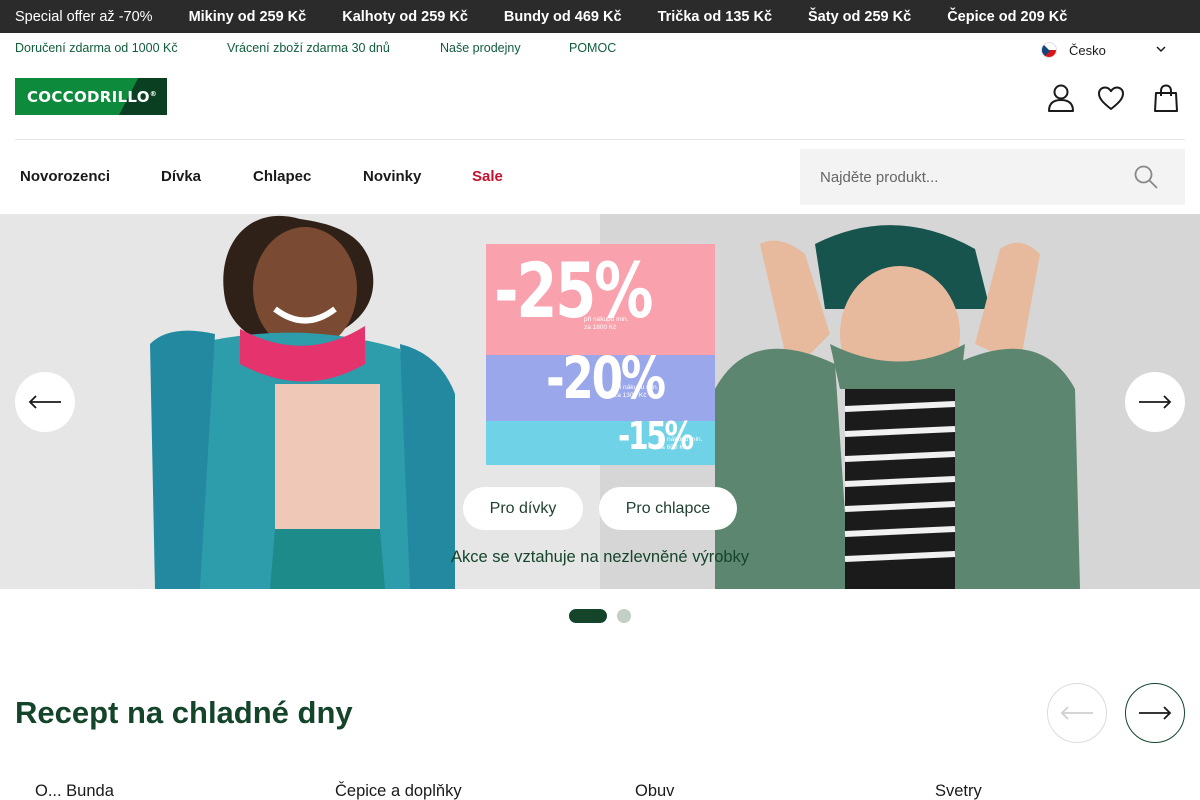  What do you see at coordinates (84, 17) in the screenshot?
I see `promo-special-offer: Special offer až -70%` at bounding box center [84, 17].